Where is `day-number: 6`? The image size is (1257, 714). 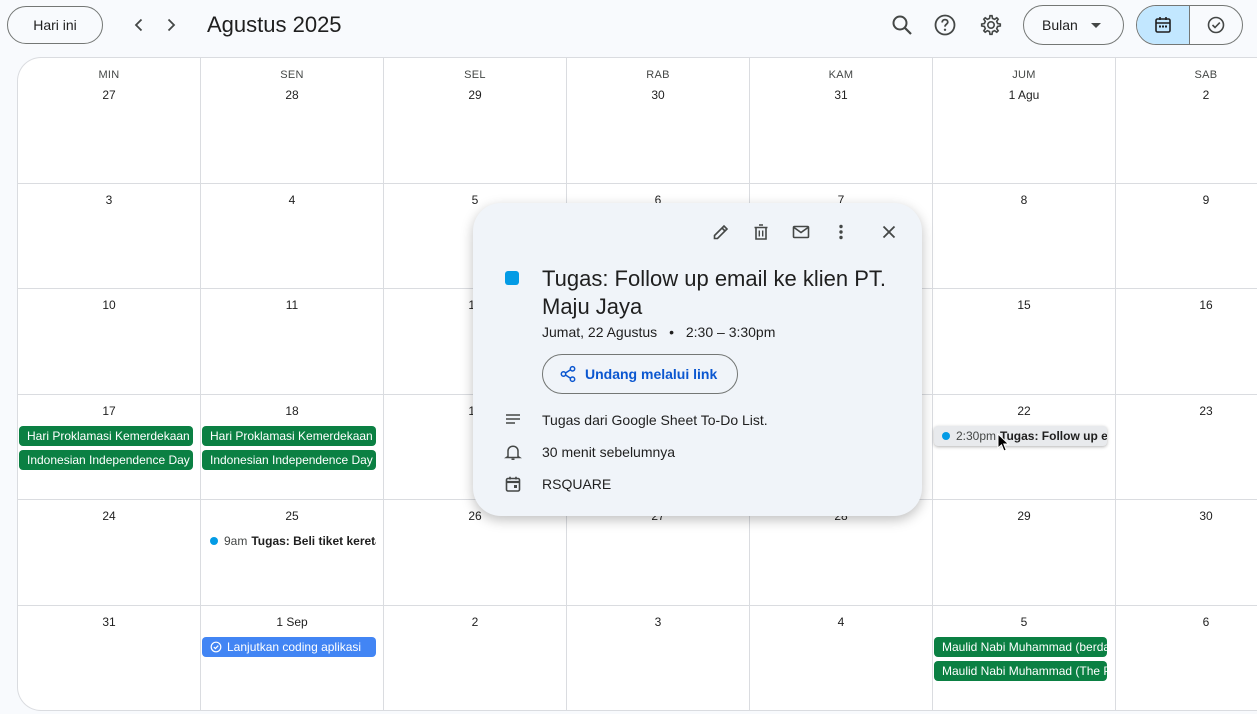
day-number: 6 is located at coordinates (1186, 622).